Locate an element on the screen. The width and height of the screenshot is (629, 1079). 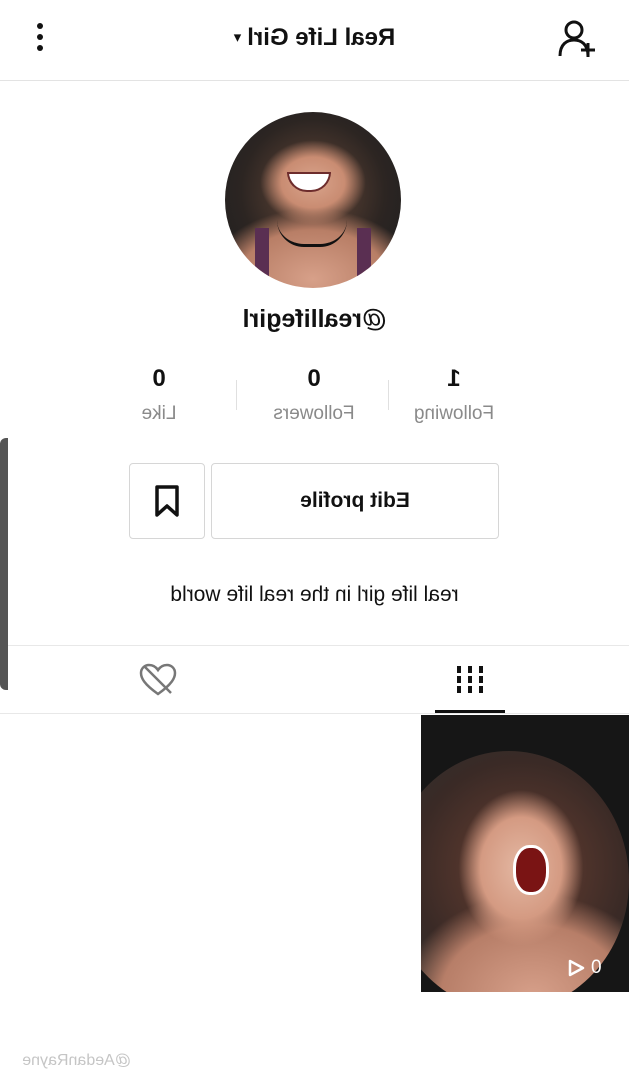
video-thumbnail: 0 is located at coordinates (525, 853).